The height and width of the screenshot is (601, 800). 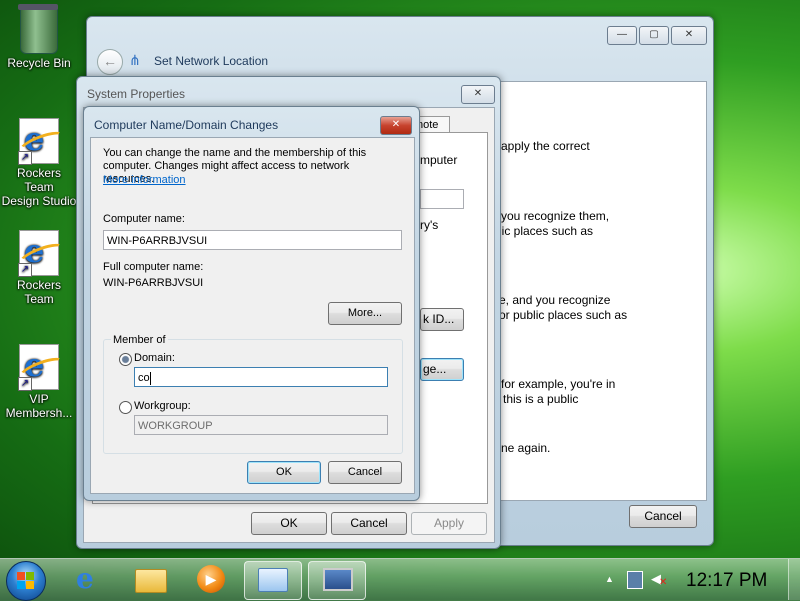 What do you see at coordinates (429, 225) in the screenshot?
I see `partial-text: ry's` at bounding box center [429, 225].